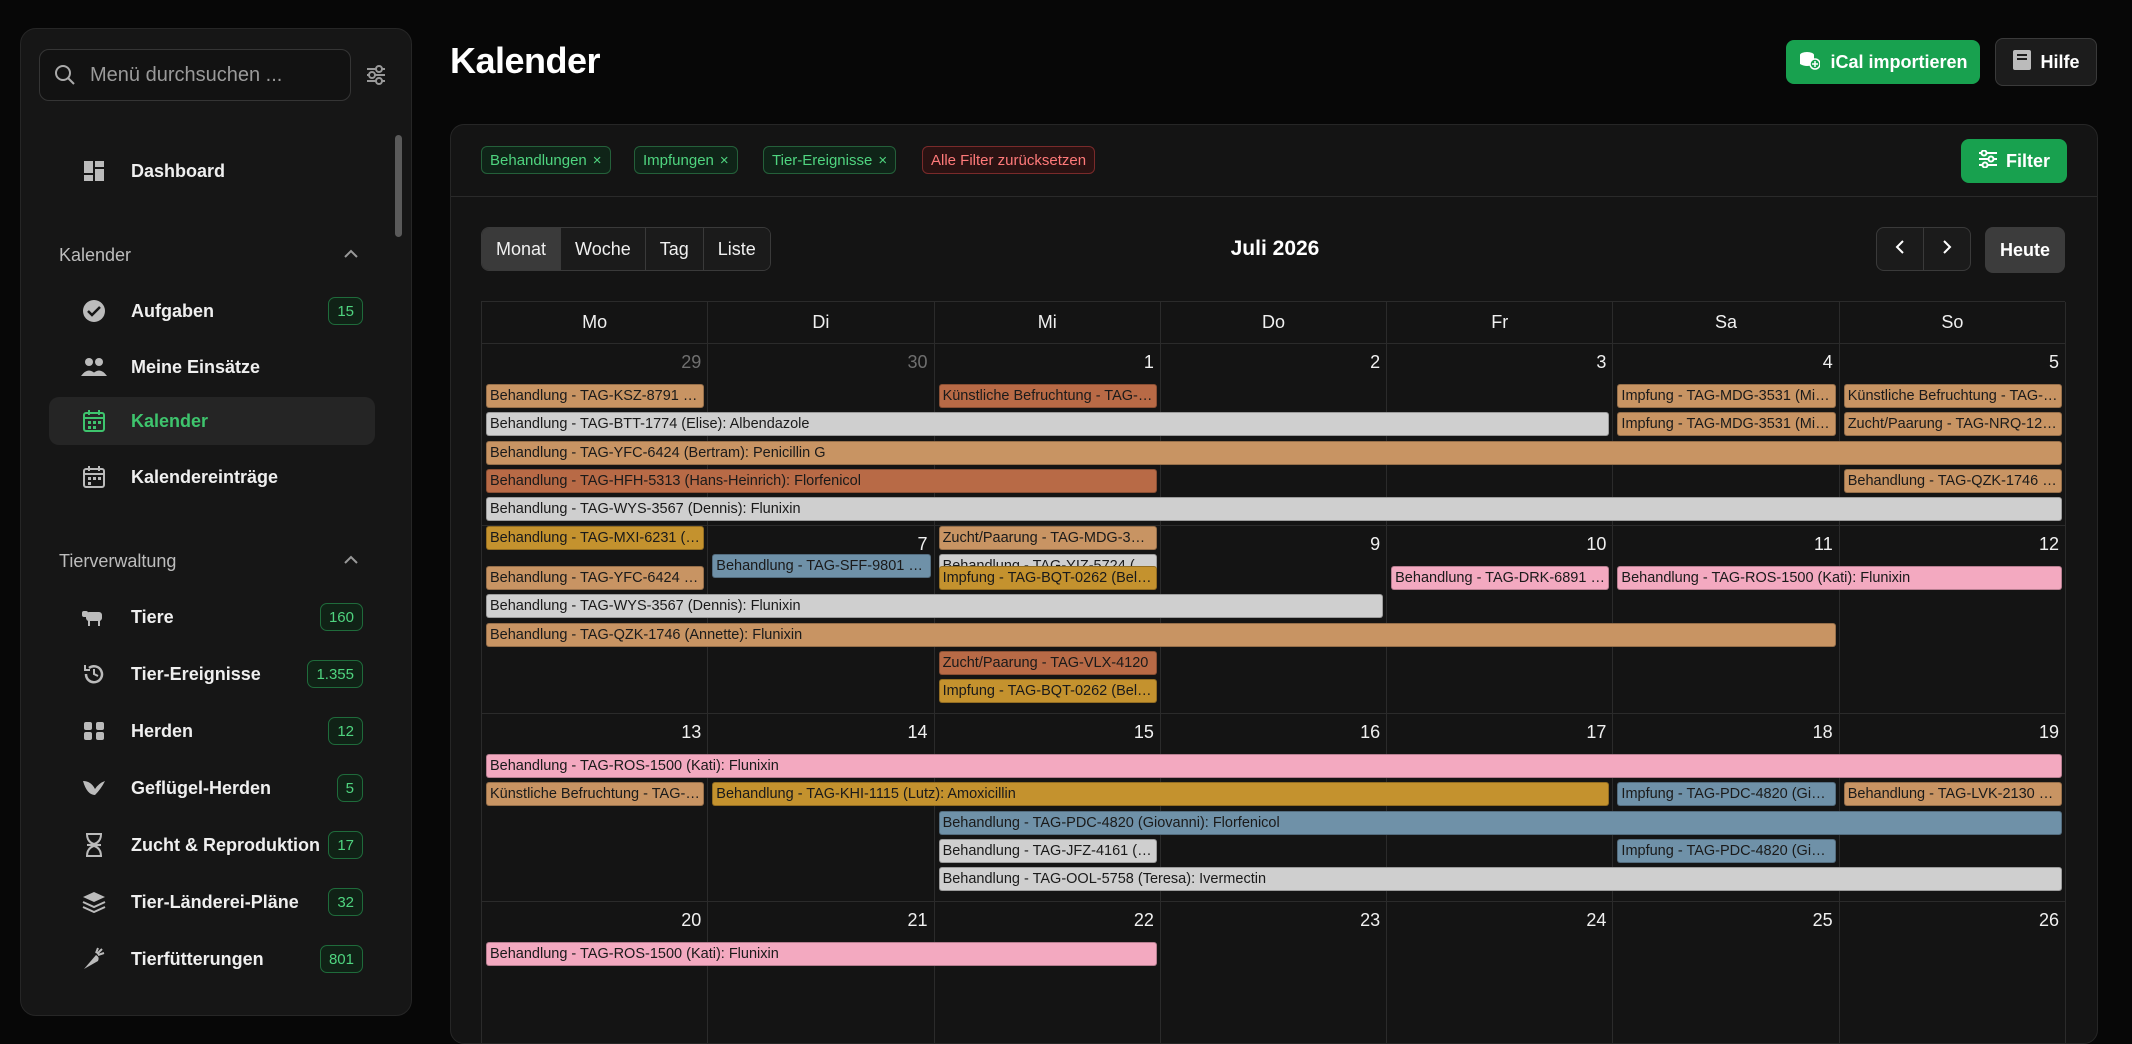 This screenshot has width=2132, height=1044. I want to click on help-button: Hilfe, so click(2046, 62).